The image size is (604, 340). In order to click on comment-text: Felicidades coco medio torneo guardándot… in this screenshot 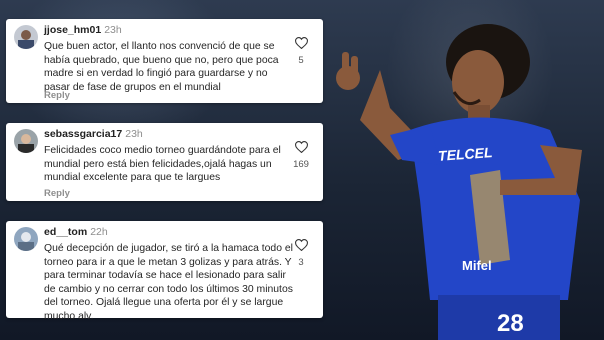, I will do `click(162, 164)`.